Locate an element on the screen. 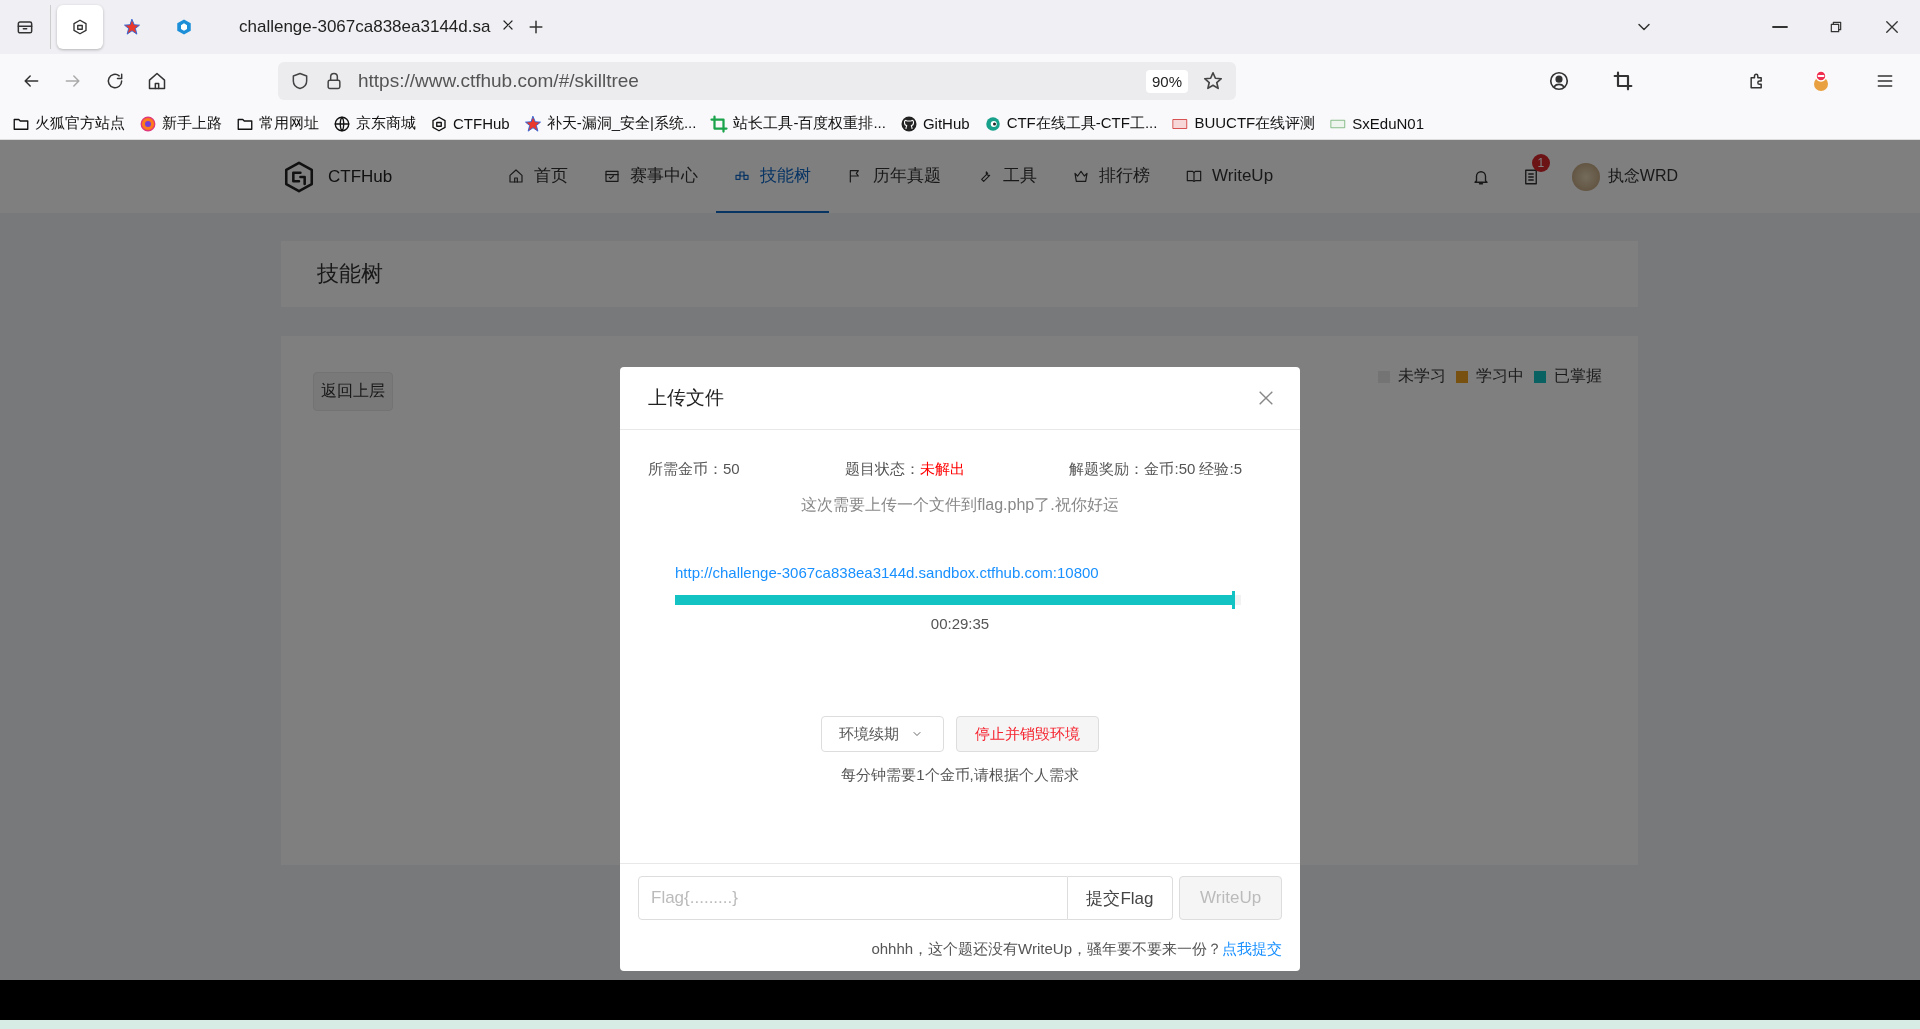 The height and width of the screenshot is (1029, 1920). github-icon is located at coordinates (908, 123).